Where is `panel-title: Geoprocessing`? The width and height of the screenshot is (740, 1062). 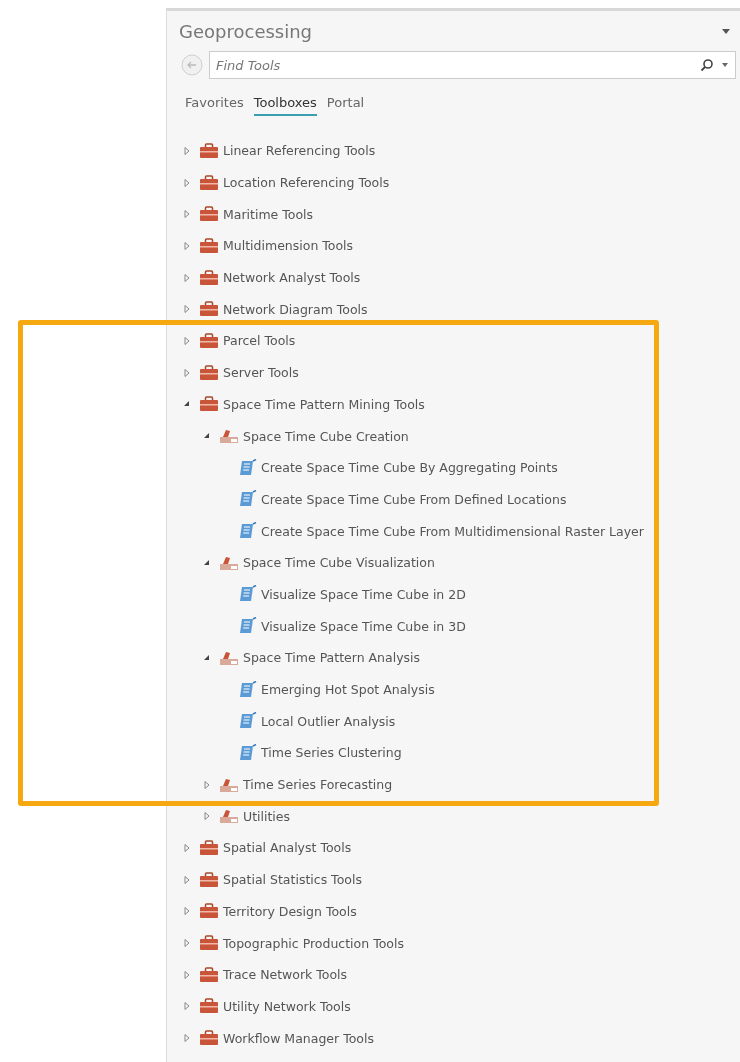 panel-title: Geoprocessing is located at coordinates (246, 31).